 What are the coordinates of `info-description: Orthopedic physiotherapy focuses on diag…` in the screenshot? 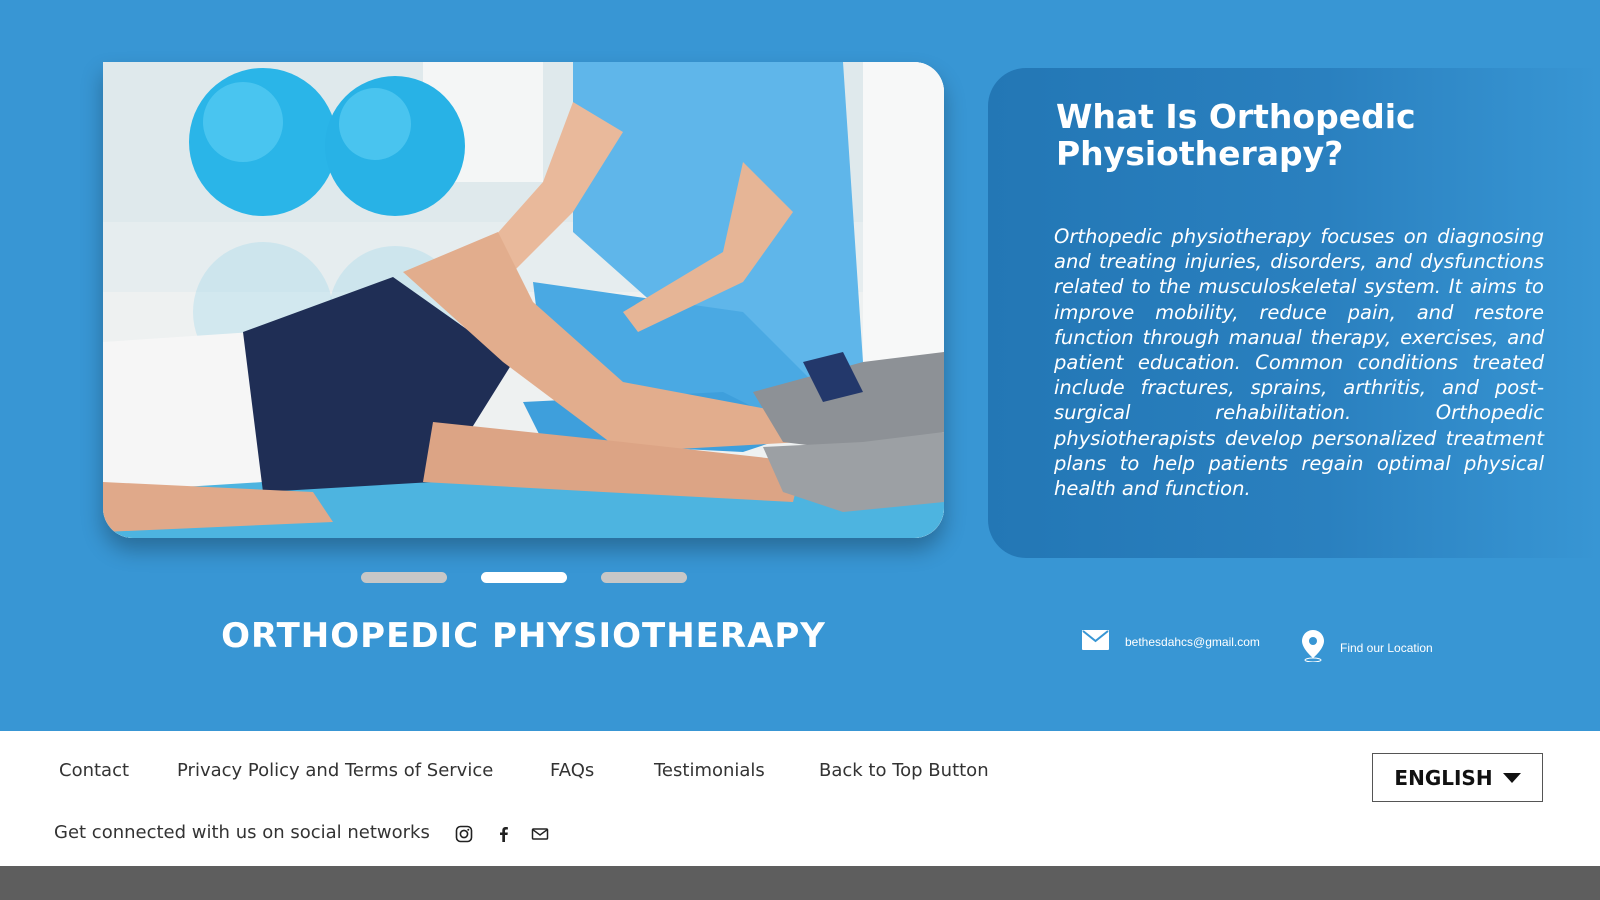 It's located at (1299, 363).